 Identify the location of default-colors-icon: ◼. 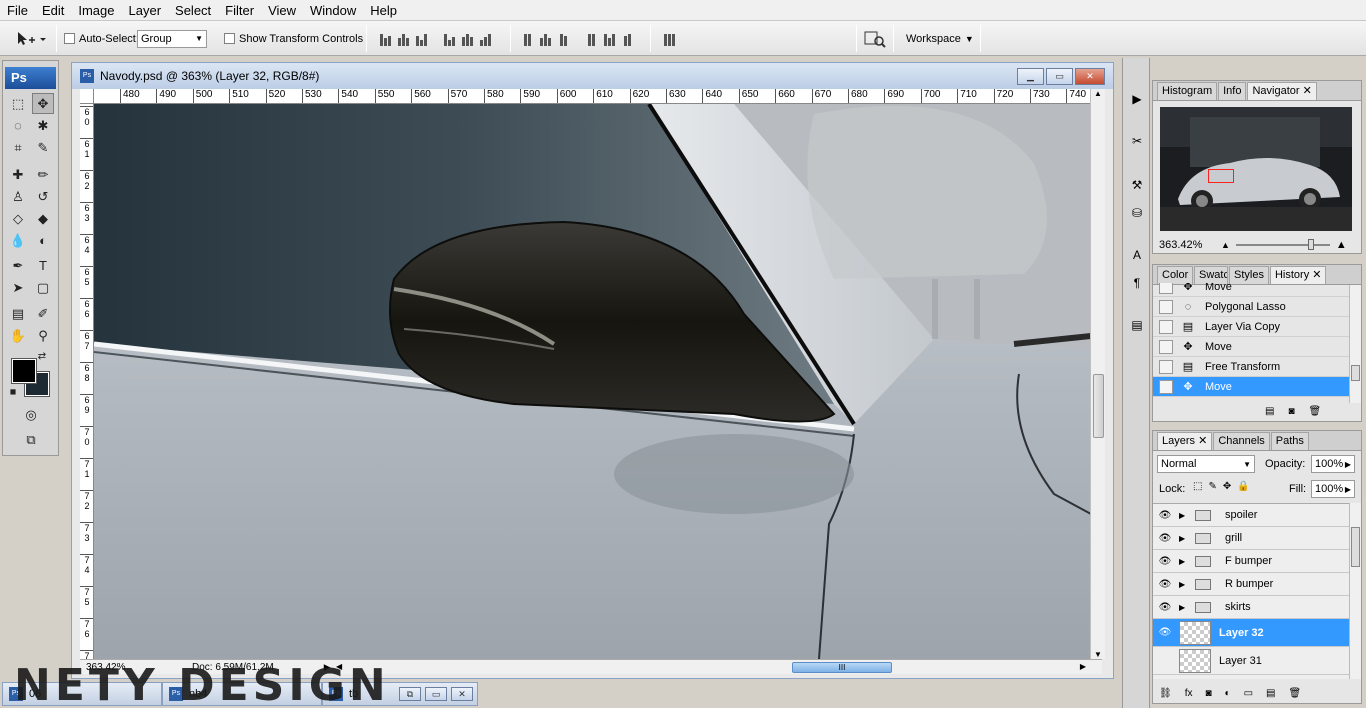
(13, 391).